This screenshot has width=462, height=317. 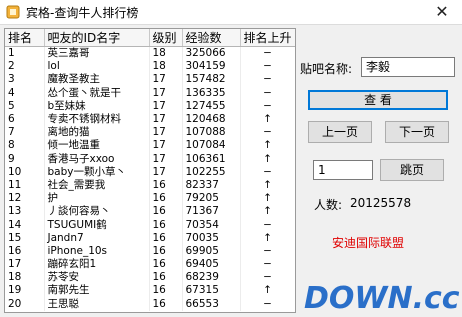 What do you see at coordinates (150, 185) in the screenshot?
I see `table-row: 11 社会_需要我 16 82337 ↑` at bounding box center [150, 185].